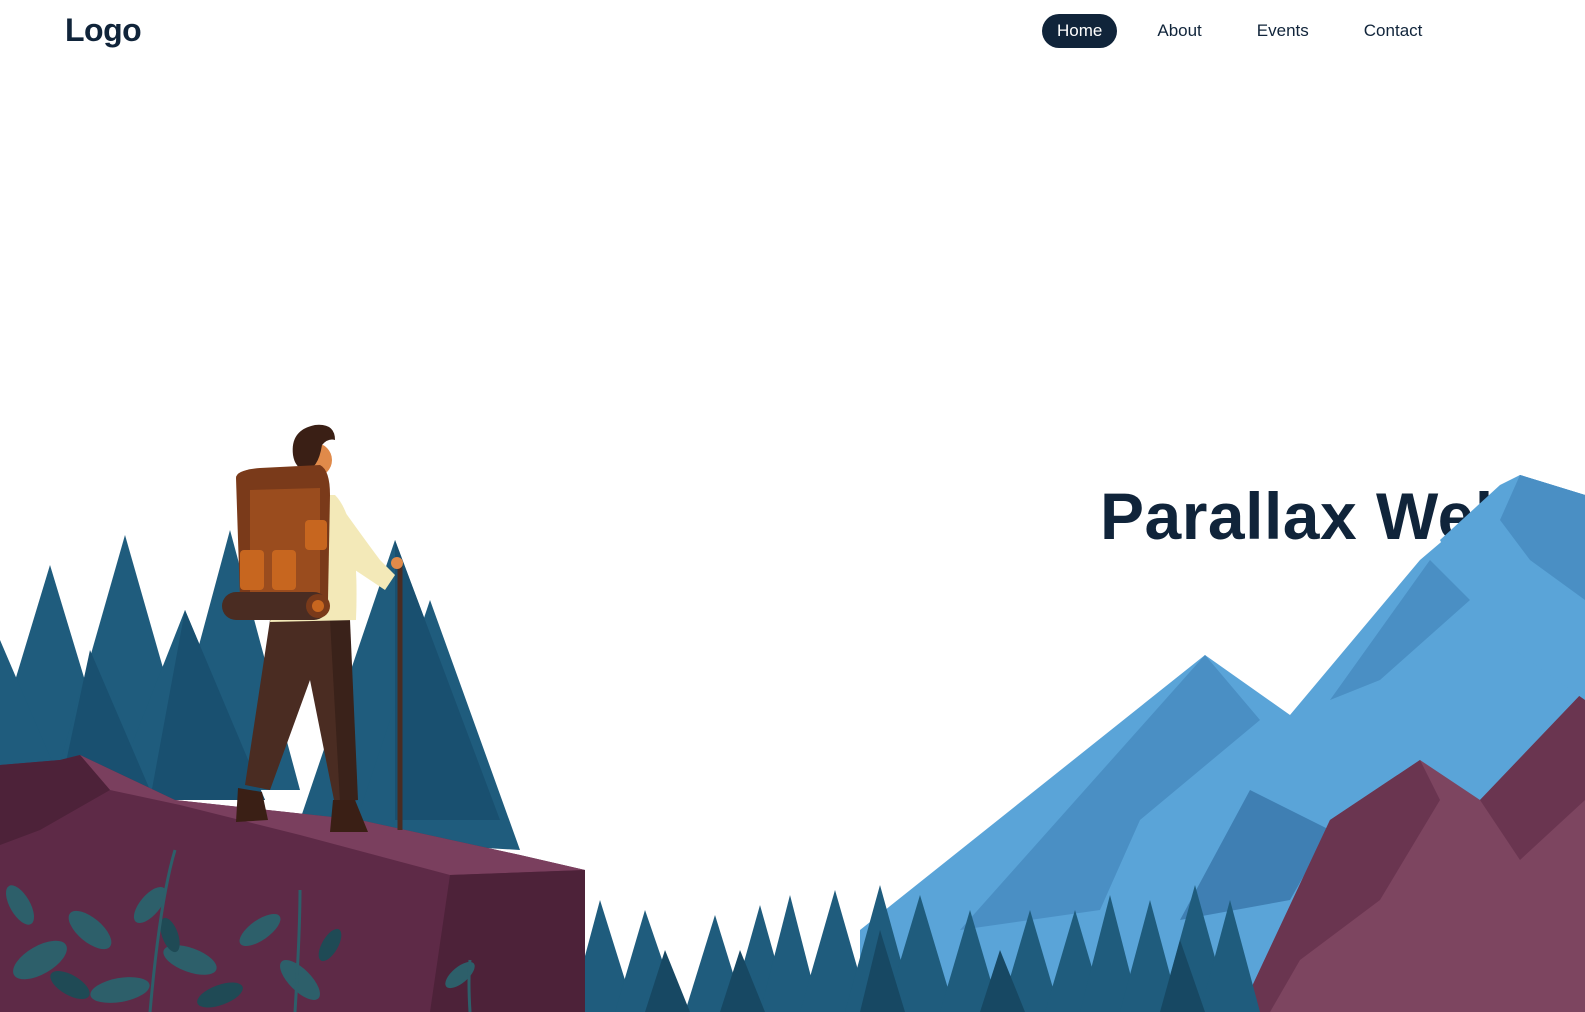  What do you see at coordinates (1179, 31) in the screenshot?
I see `nav-about-link: About` at bounding box center [1179, 31].